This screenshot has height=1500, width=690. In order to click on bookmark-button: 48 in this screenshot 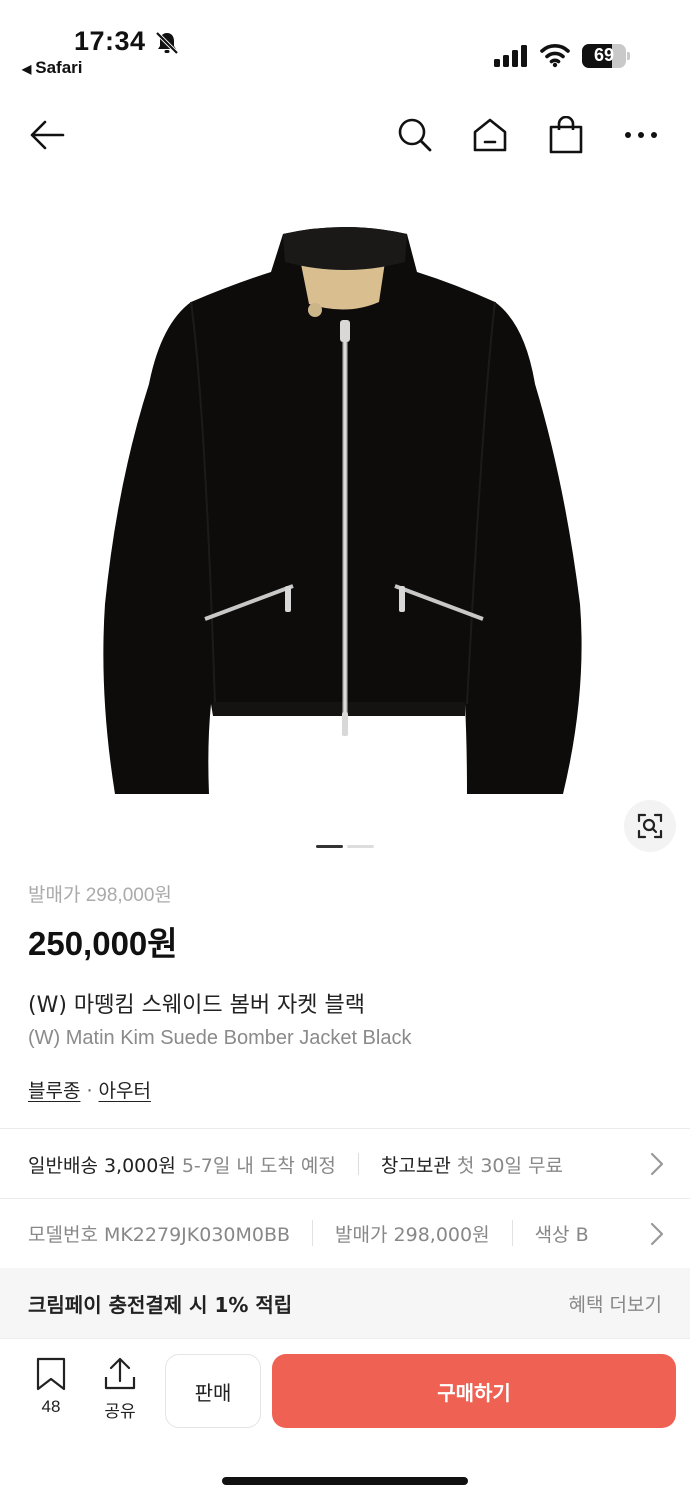, I will do `click(51, 1387)`.